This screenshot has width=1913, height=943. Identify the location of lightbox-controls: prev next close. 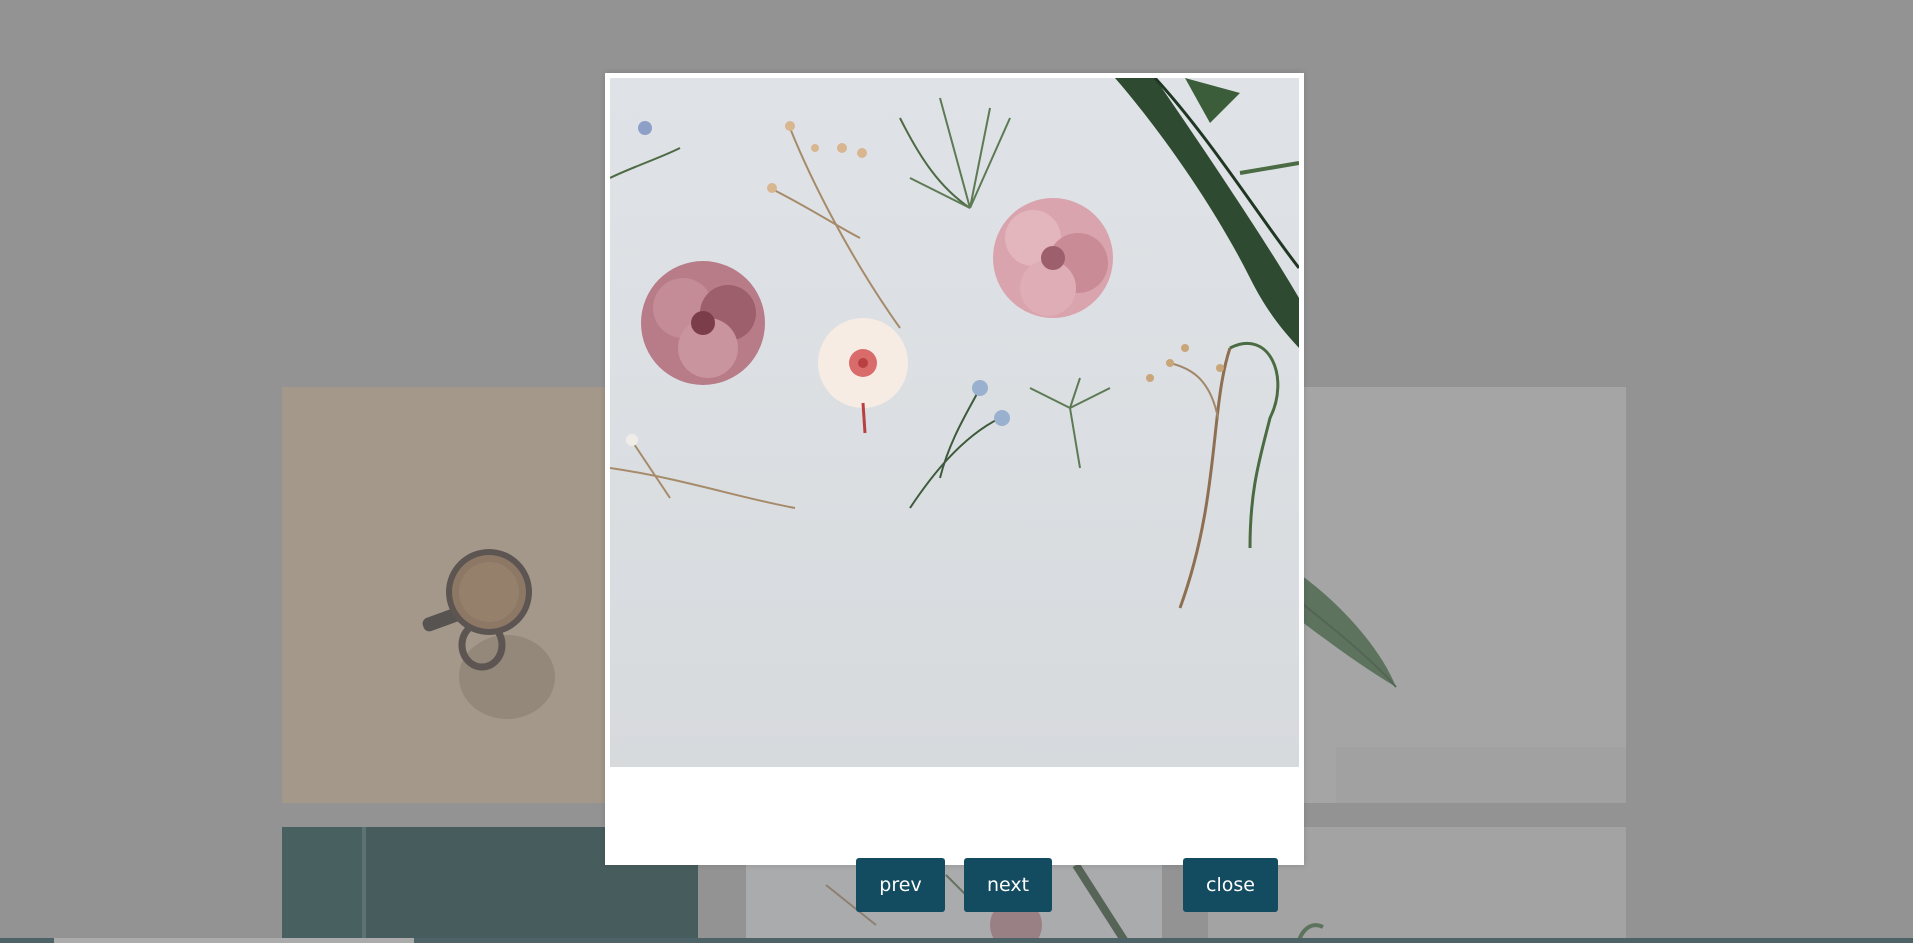
(954, 839).